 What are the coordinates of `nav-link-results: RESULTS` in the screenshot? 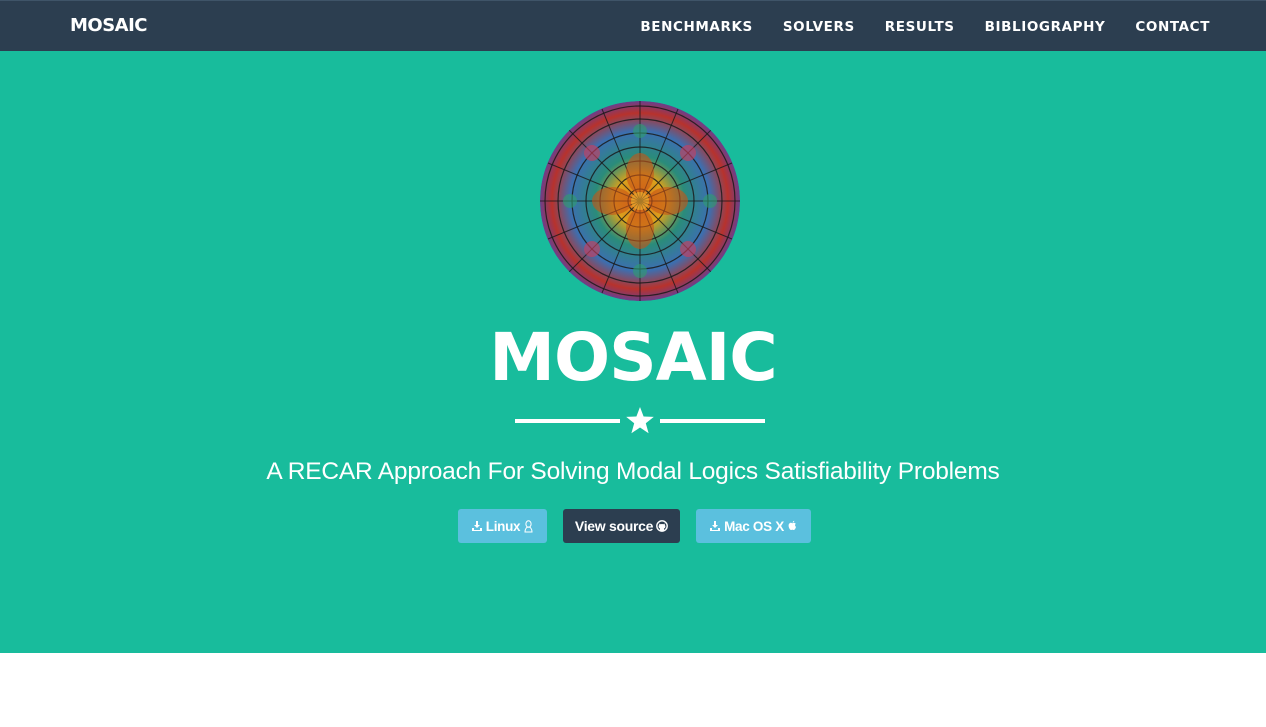 It's located at (920, 27).